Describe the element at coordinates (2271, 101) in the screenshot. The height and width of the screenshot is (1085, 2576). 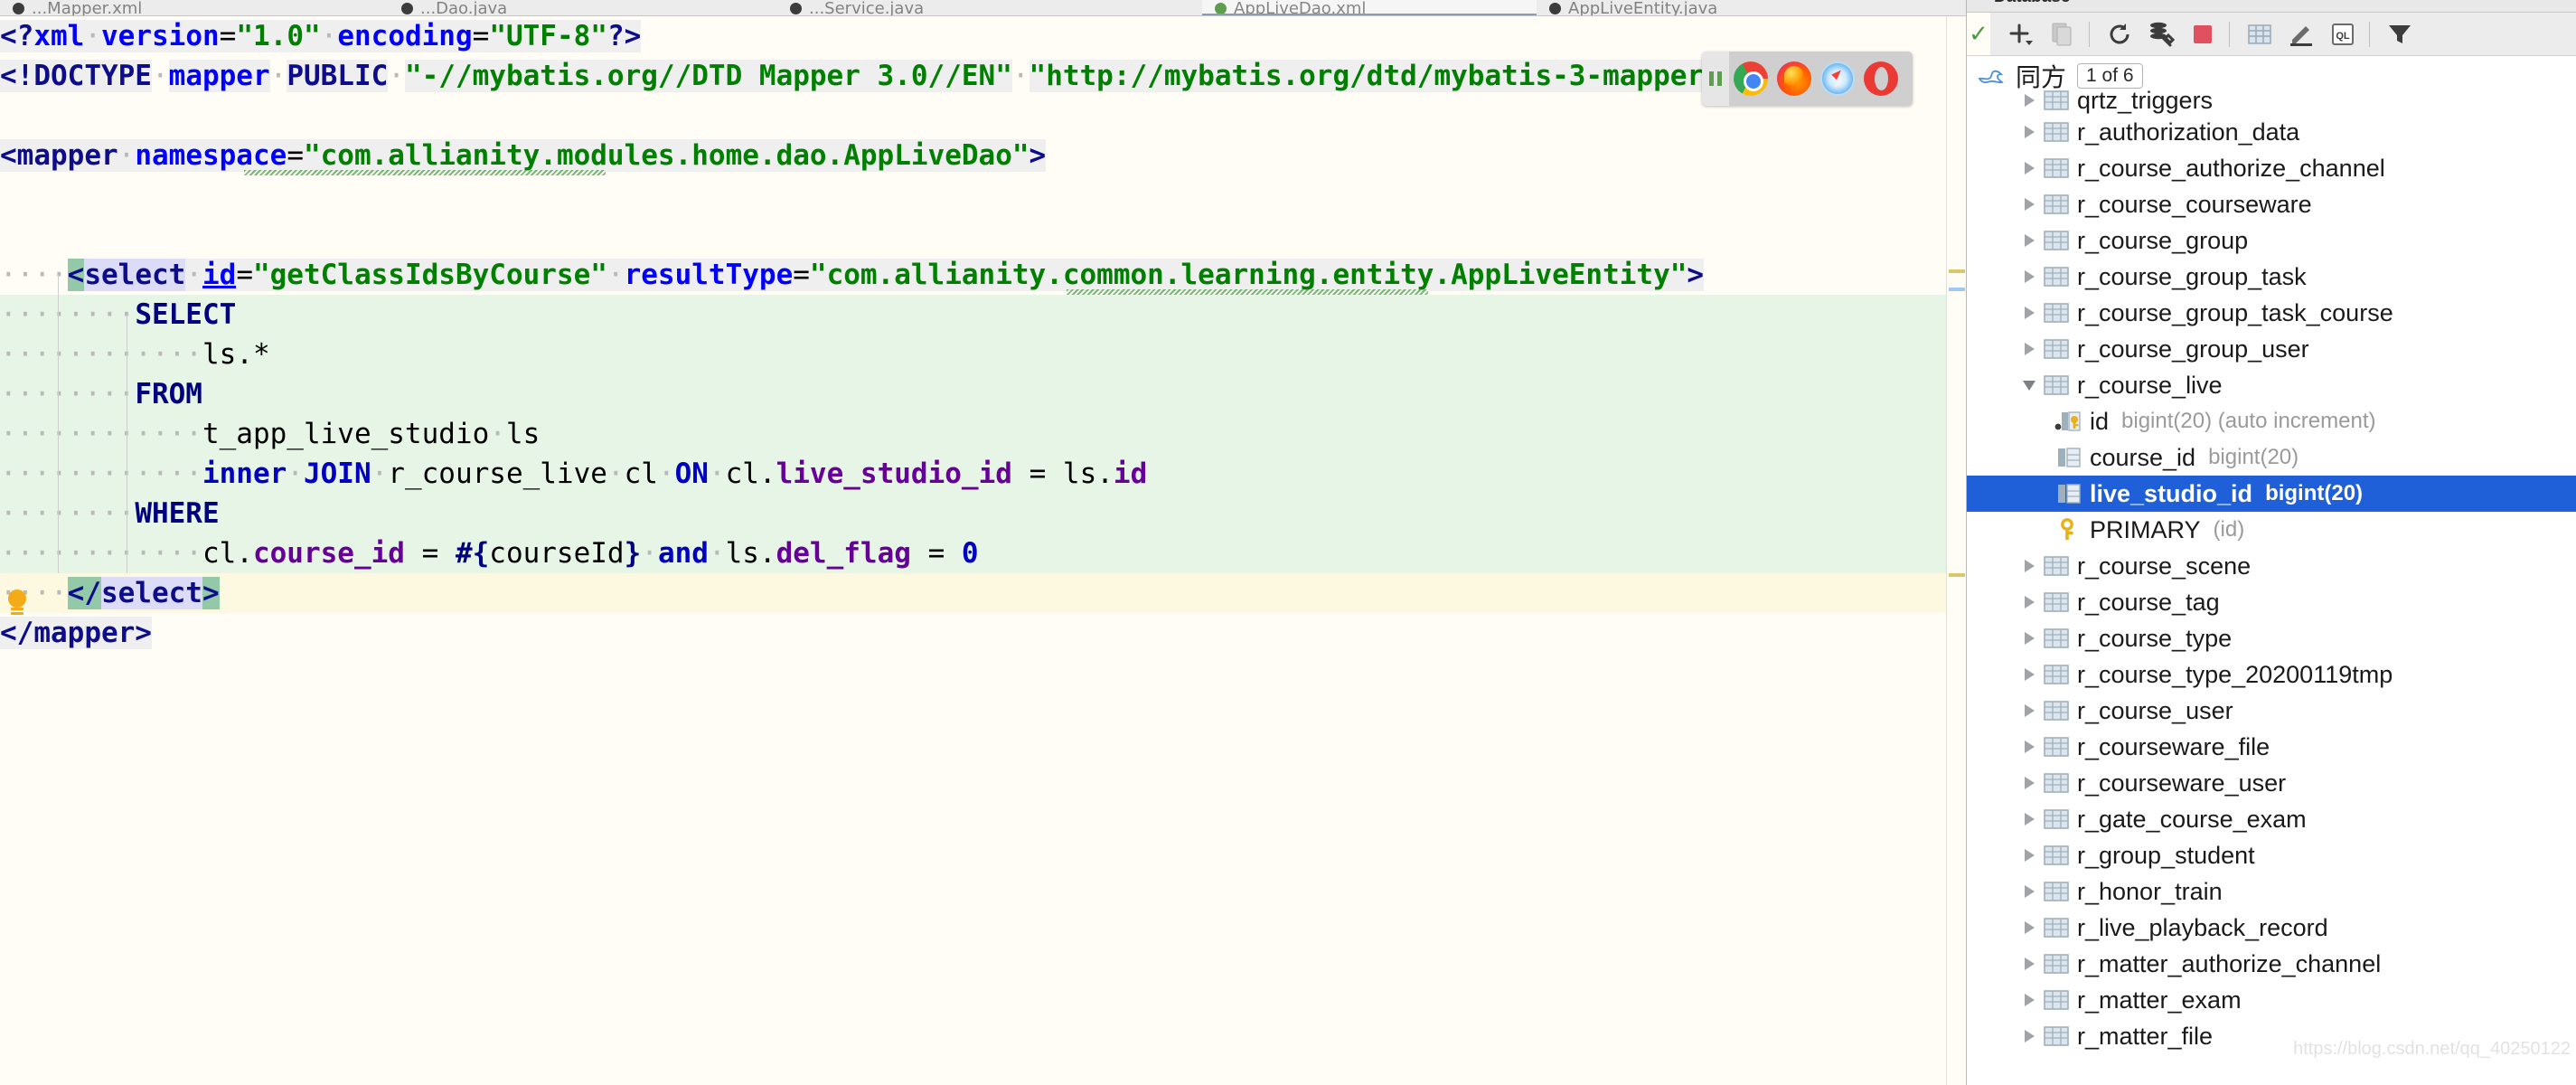
I see `tree-table-row: qrtz_triggers` at that location.